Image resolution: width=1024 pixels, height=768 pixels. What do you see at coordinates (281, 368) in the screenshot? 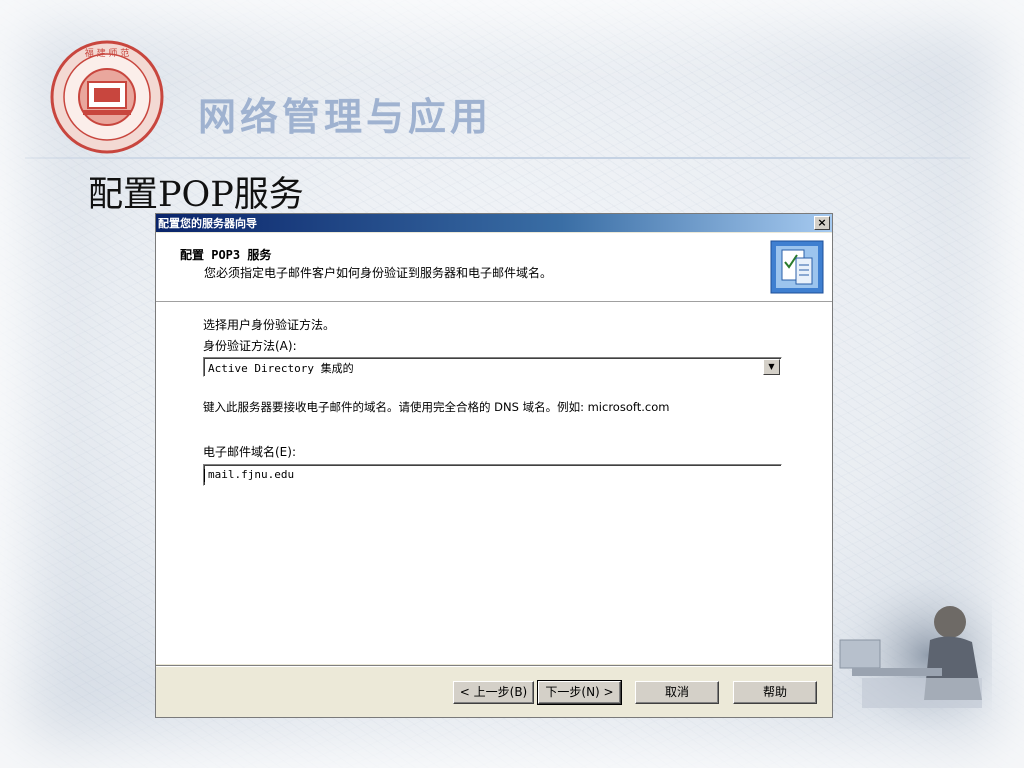
I see `auth-method-value: Active Directory 集成的` at bounding box center [281, 368].